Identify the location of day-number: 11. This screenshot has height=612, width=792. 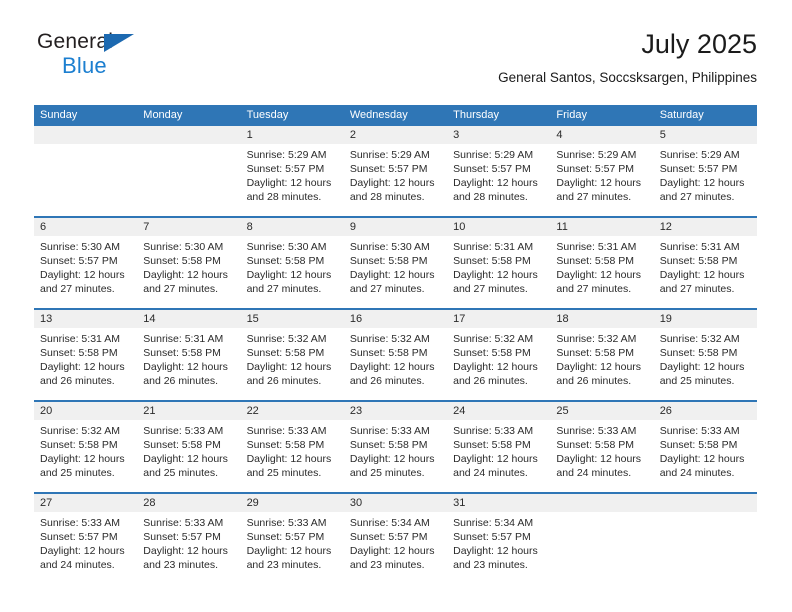
(601, 227).